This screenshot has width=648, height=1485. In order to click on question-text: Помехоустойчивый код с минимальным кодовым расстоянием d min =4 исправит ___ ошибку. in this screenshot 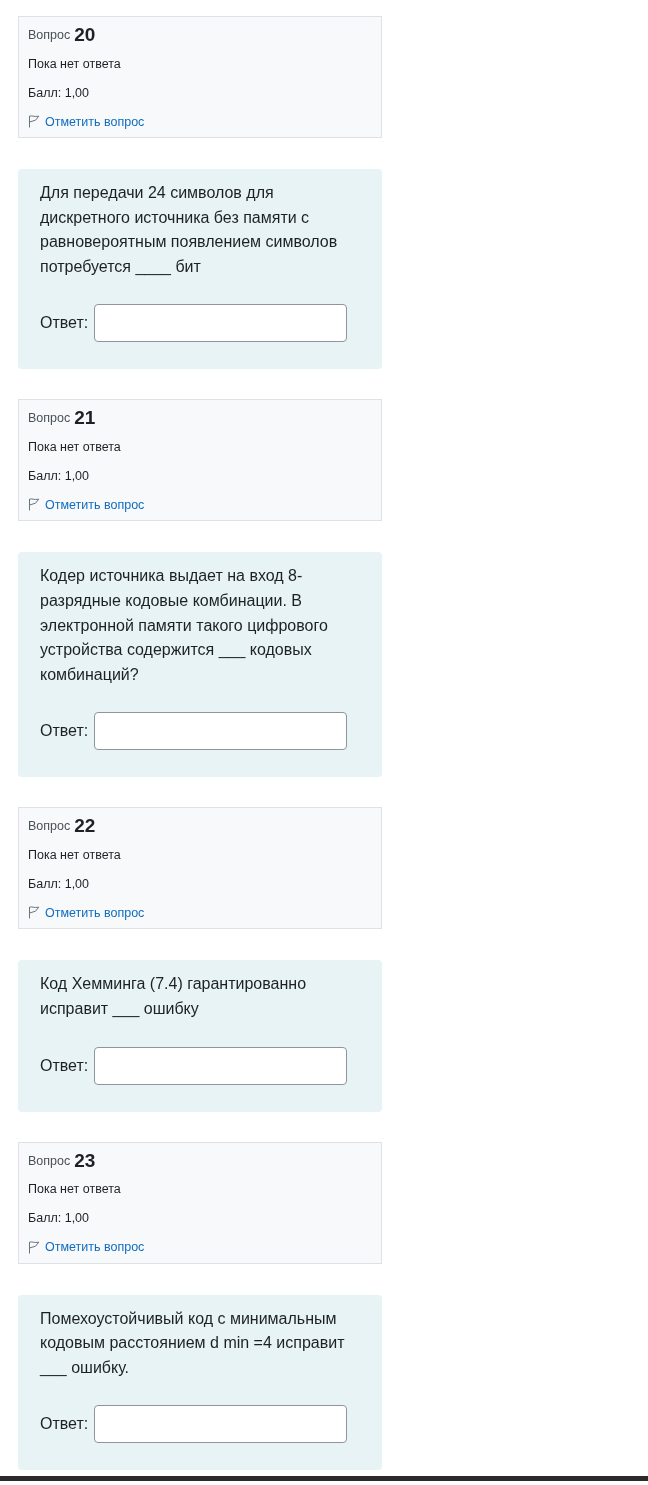, I will do `click(193, 1343)`.